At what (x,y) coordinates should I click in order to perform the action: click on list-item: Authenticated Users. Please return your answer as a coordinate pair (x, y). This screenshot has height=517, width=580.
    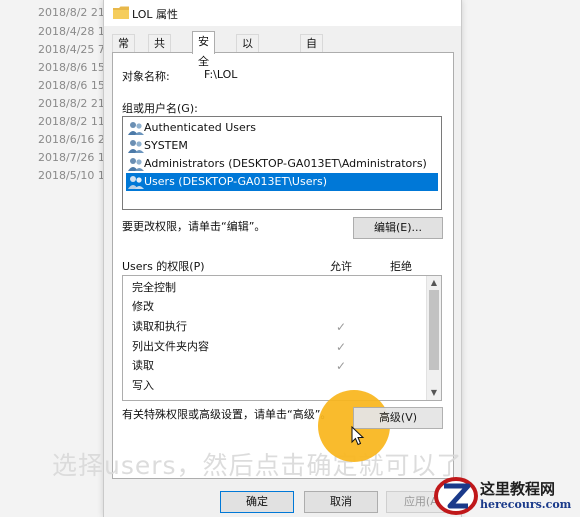
    Looking at the image, I should click on (282, 128).